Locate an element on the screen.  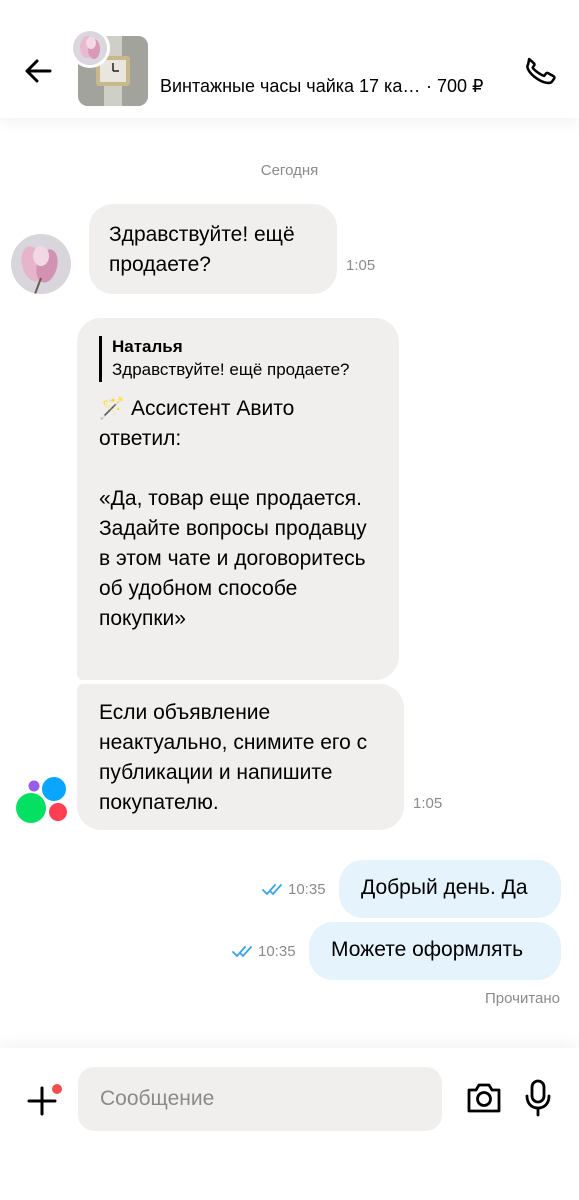
message-bubble-outgoing: Добрый день. Да is located at coordinates (450, 889).